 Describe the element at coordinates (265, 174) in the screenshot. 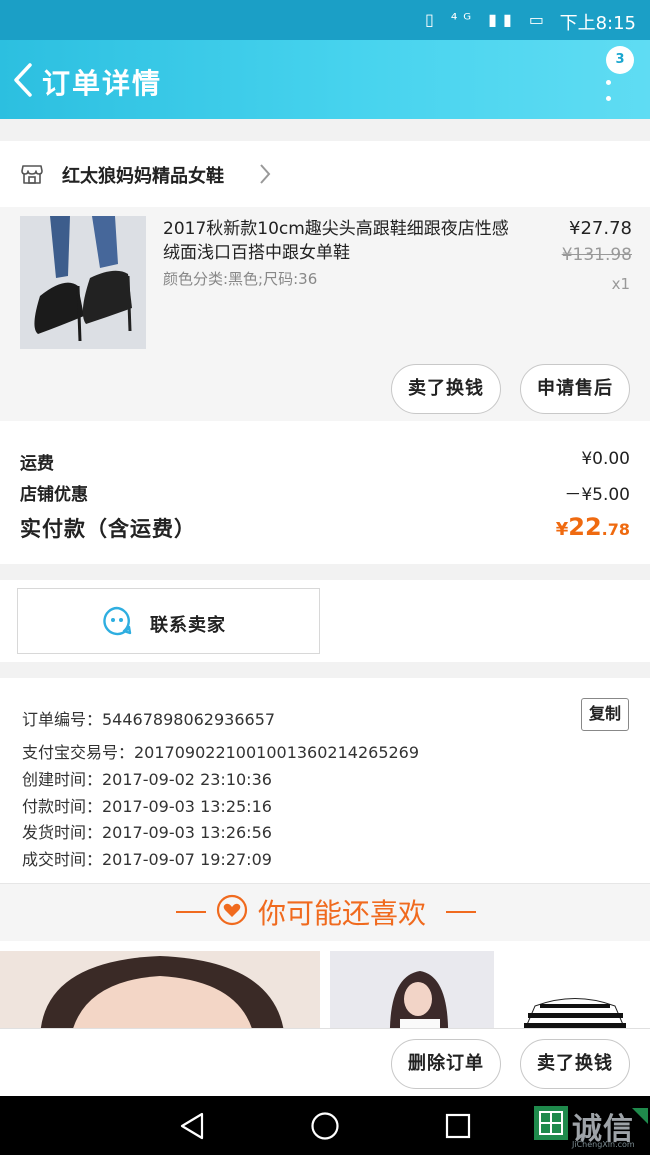

I see `chevron-right-icon` at that location.